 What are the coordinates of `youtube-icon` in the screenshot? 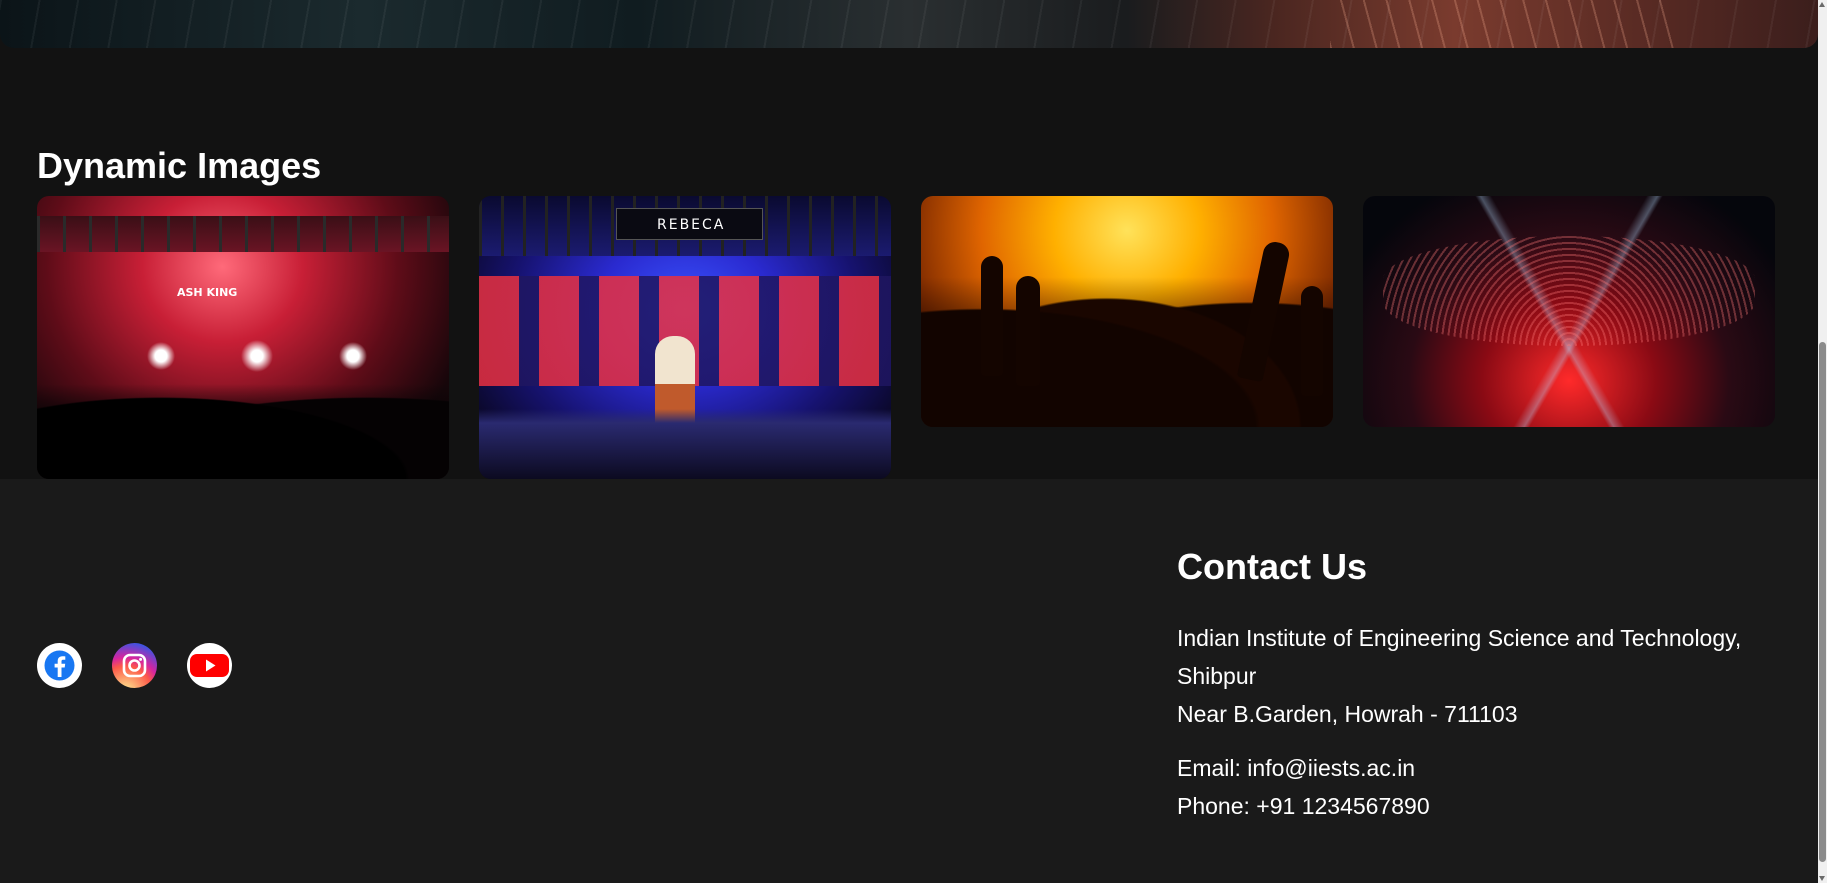 It's located at (209, 665).